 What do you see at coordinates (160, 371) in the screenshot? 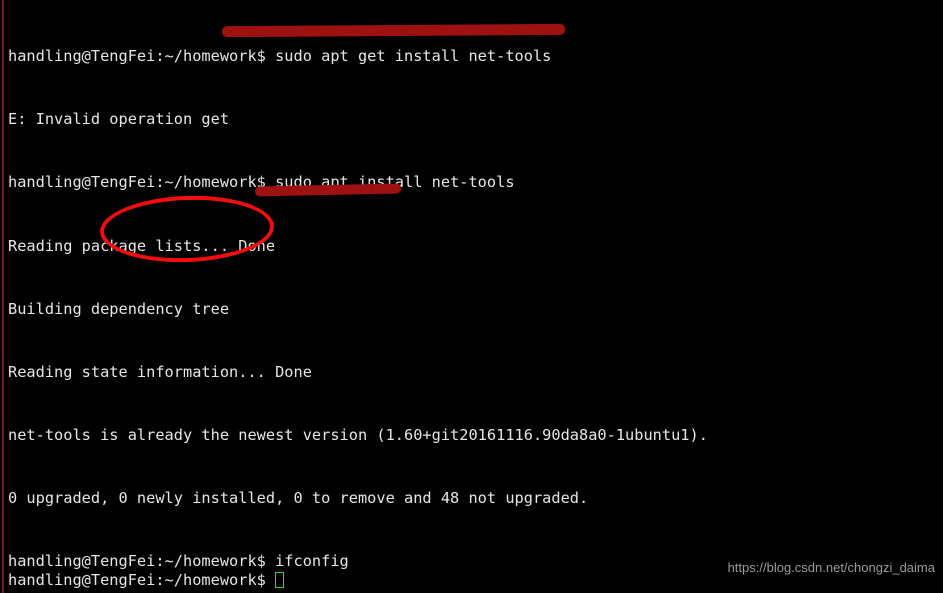
I see `terminal-line: Reading state information... Done` at bounding box center [160, 371].